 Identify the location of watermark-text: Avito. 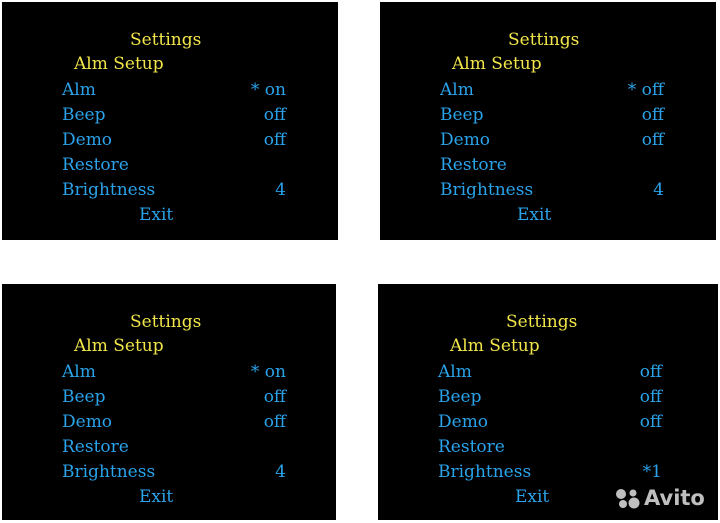
(674, 498).